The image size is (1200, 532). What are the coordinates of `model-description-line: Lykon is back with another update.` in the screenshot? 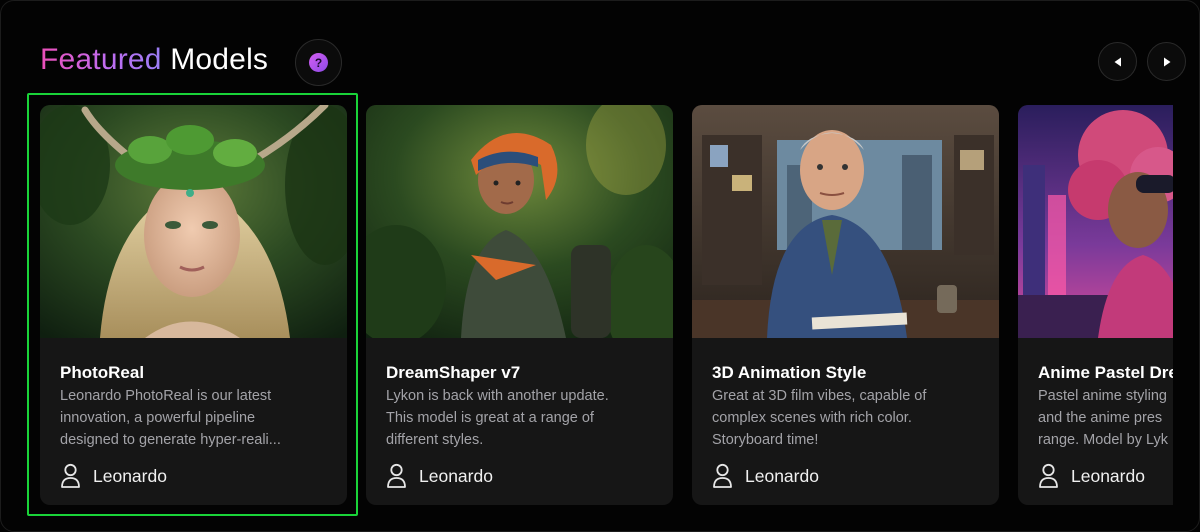 It's located at (497, 396).